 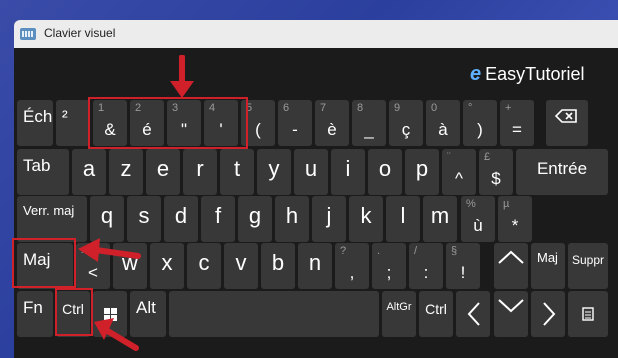 What do you see at coordinates (422, 172) in the screenshot?
I see `key-p: p` at bounding box center [422, 172].